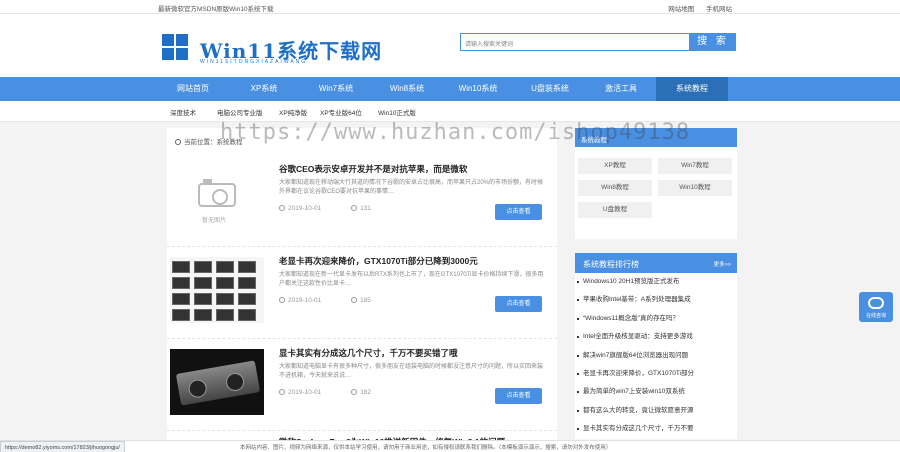  I want to click on nav-item-usb-install: U盘装系统, so click(550, 89).